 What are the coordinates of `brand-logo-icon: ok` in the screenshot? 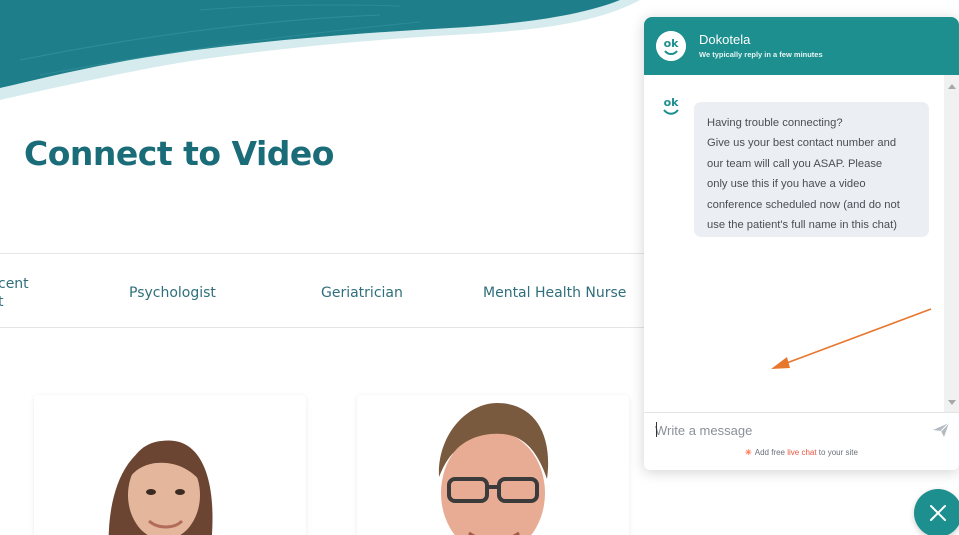 It's located at (671, 46).